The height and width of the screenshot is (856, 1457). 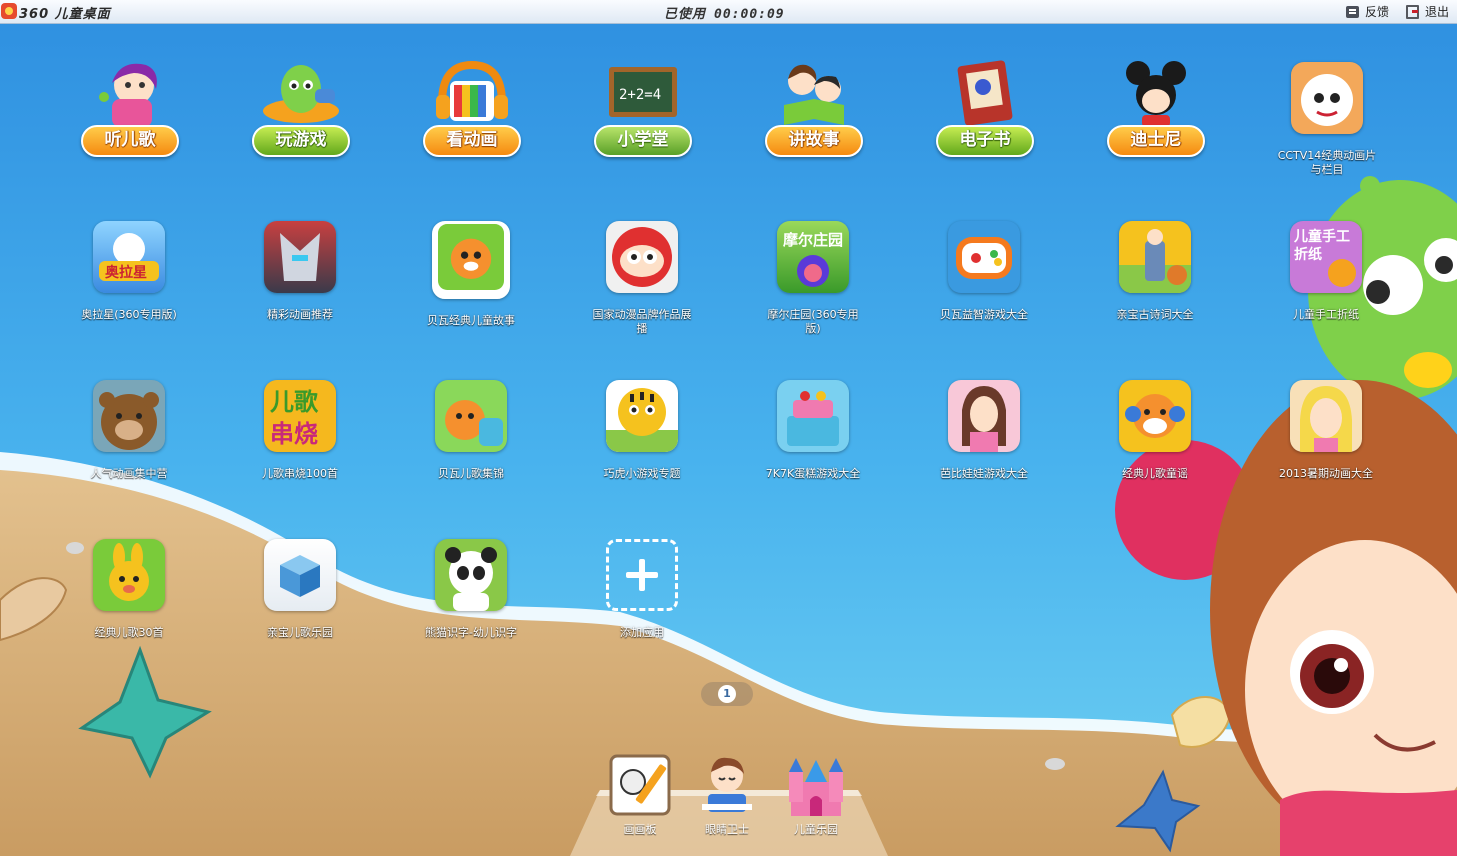 I want to click on app-name: 贝瓦儿歌集锦, so click(x=471, y=473).